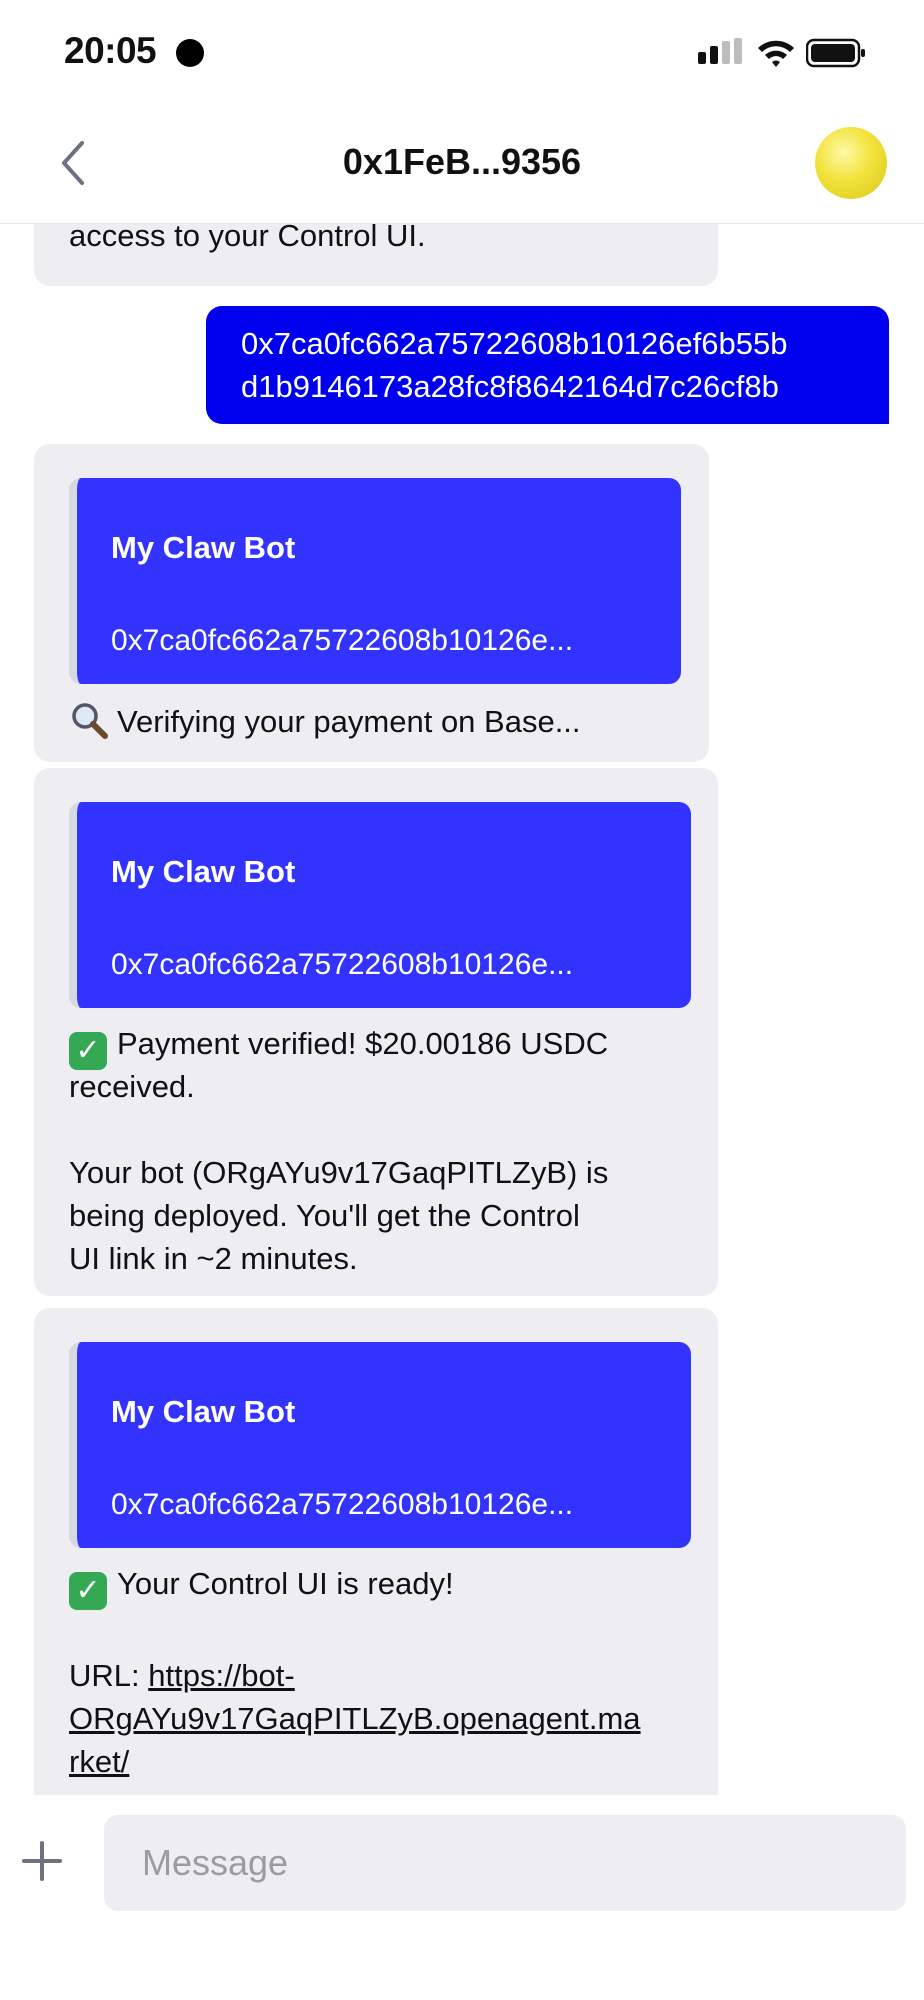  Describe the element at coordinates (247, 238) in the screenshot. I see `message-text: access to your Control UI.` at that location.